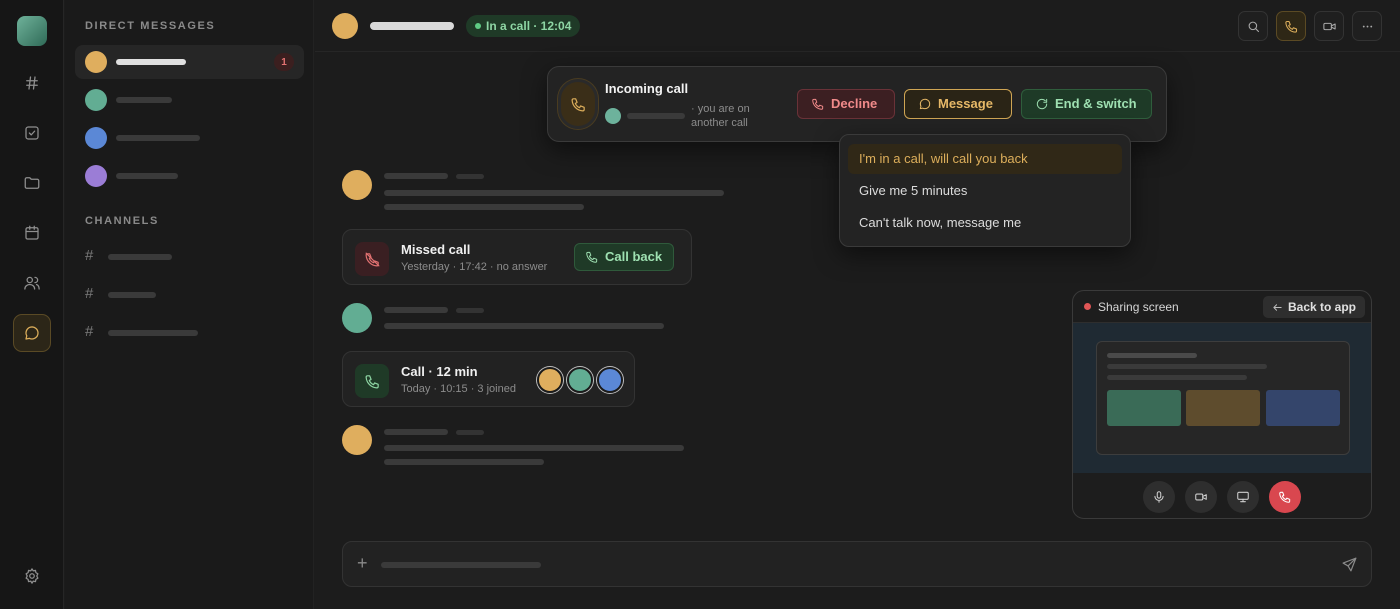  Describe the element at coordinates (846, 104) in the screenshot. I see `decline-button: Decline` at that location.